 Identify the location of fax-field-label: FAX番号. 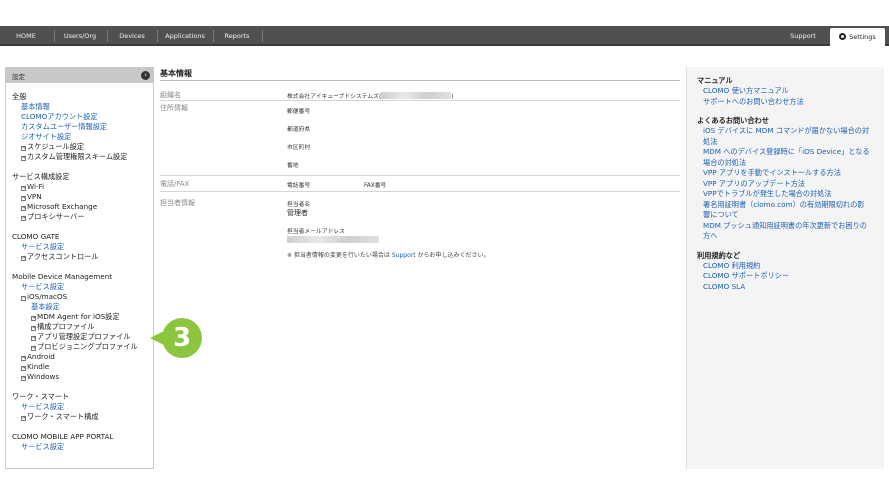
(375, 186).